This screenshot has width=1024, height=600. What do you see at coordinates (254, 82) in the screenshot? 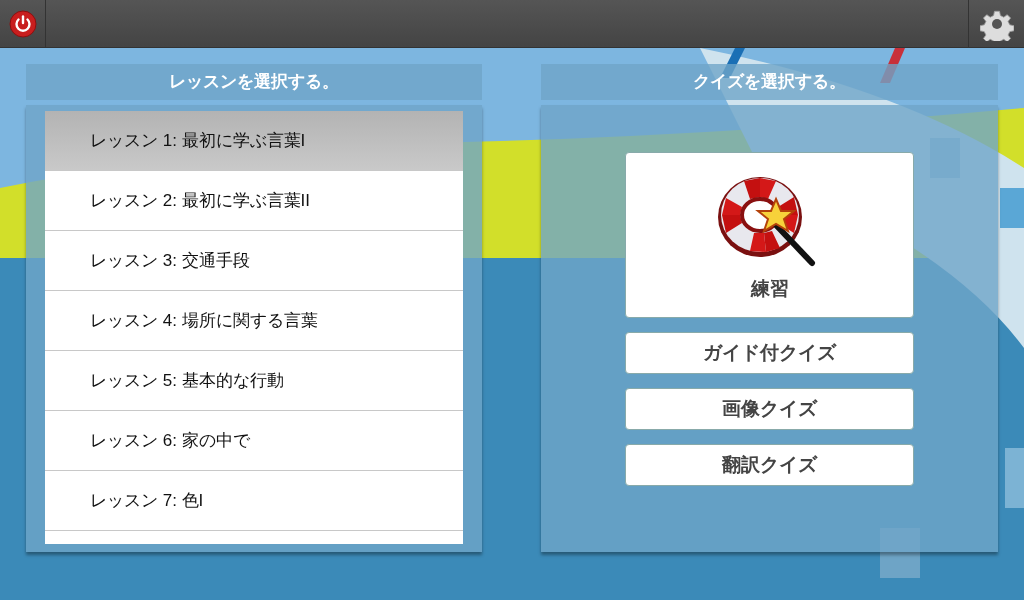
I see `panel-title: レッスンを選択する。` at bounding box center [254, 82].